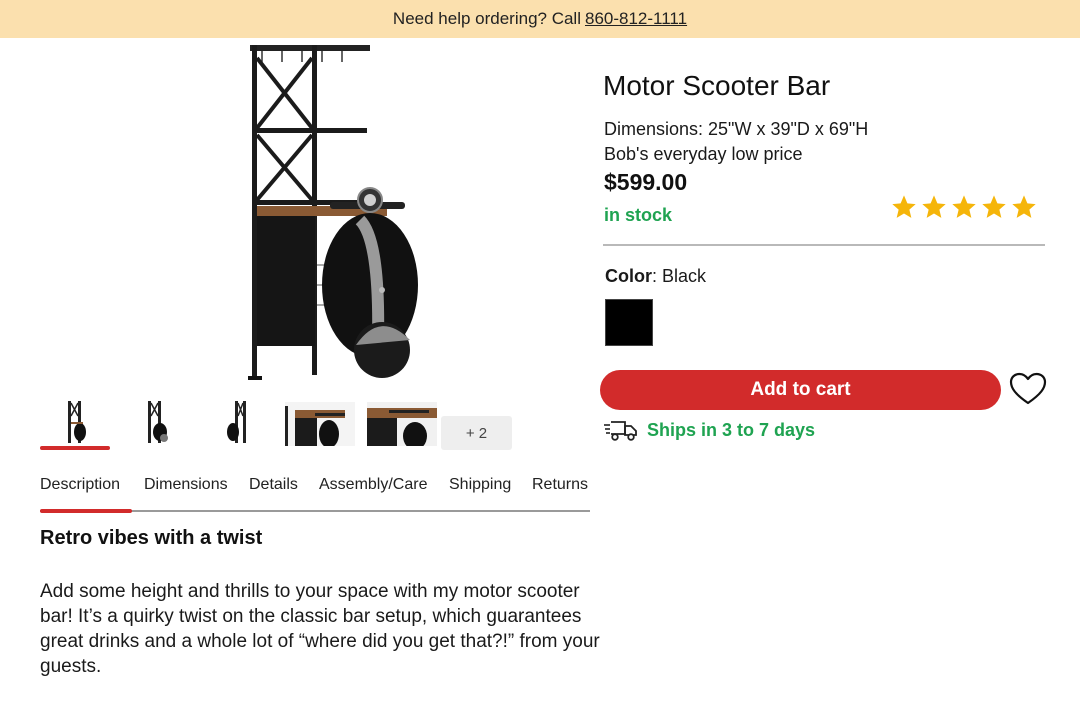  I want to click on heart-icon, so click(1028, 389).